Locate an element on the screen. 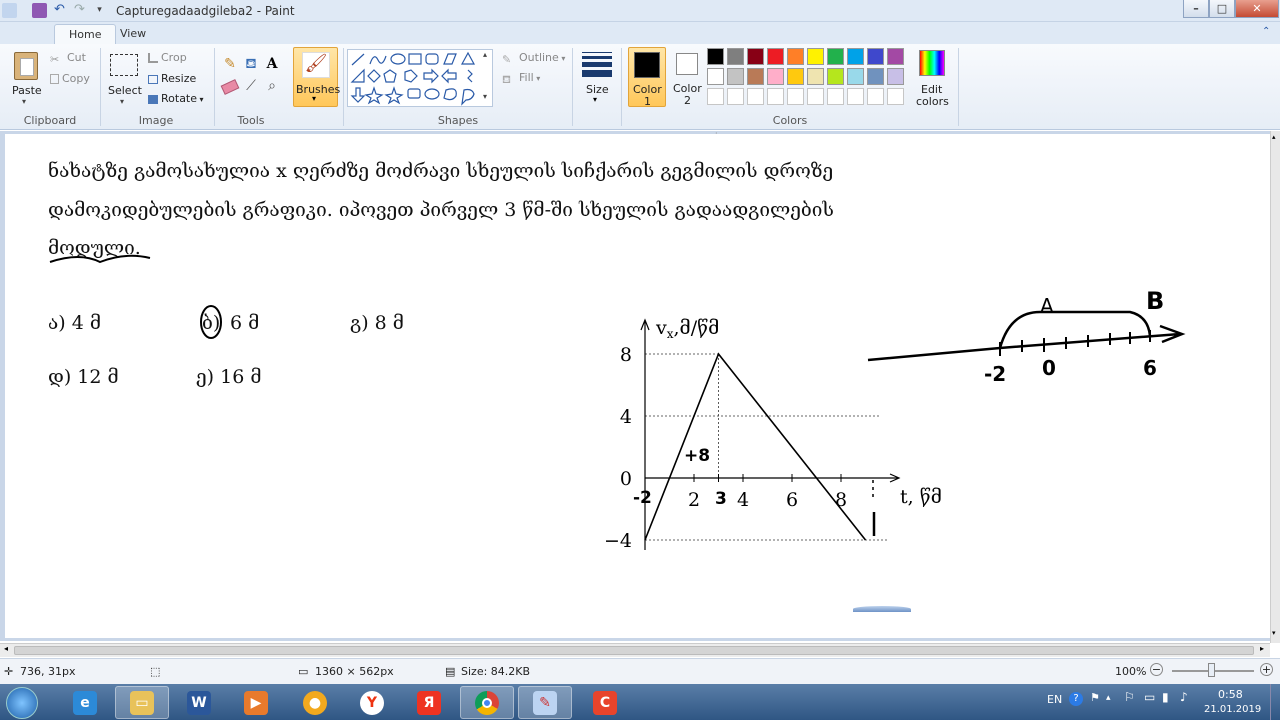 This screenshot has width=1280, height=720. color2-button: Color 2 is located at coordinates (688, 77).